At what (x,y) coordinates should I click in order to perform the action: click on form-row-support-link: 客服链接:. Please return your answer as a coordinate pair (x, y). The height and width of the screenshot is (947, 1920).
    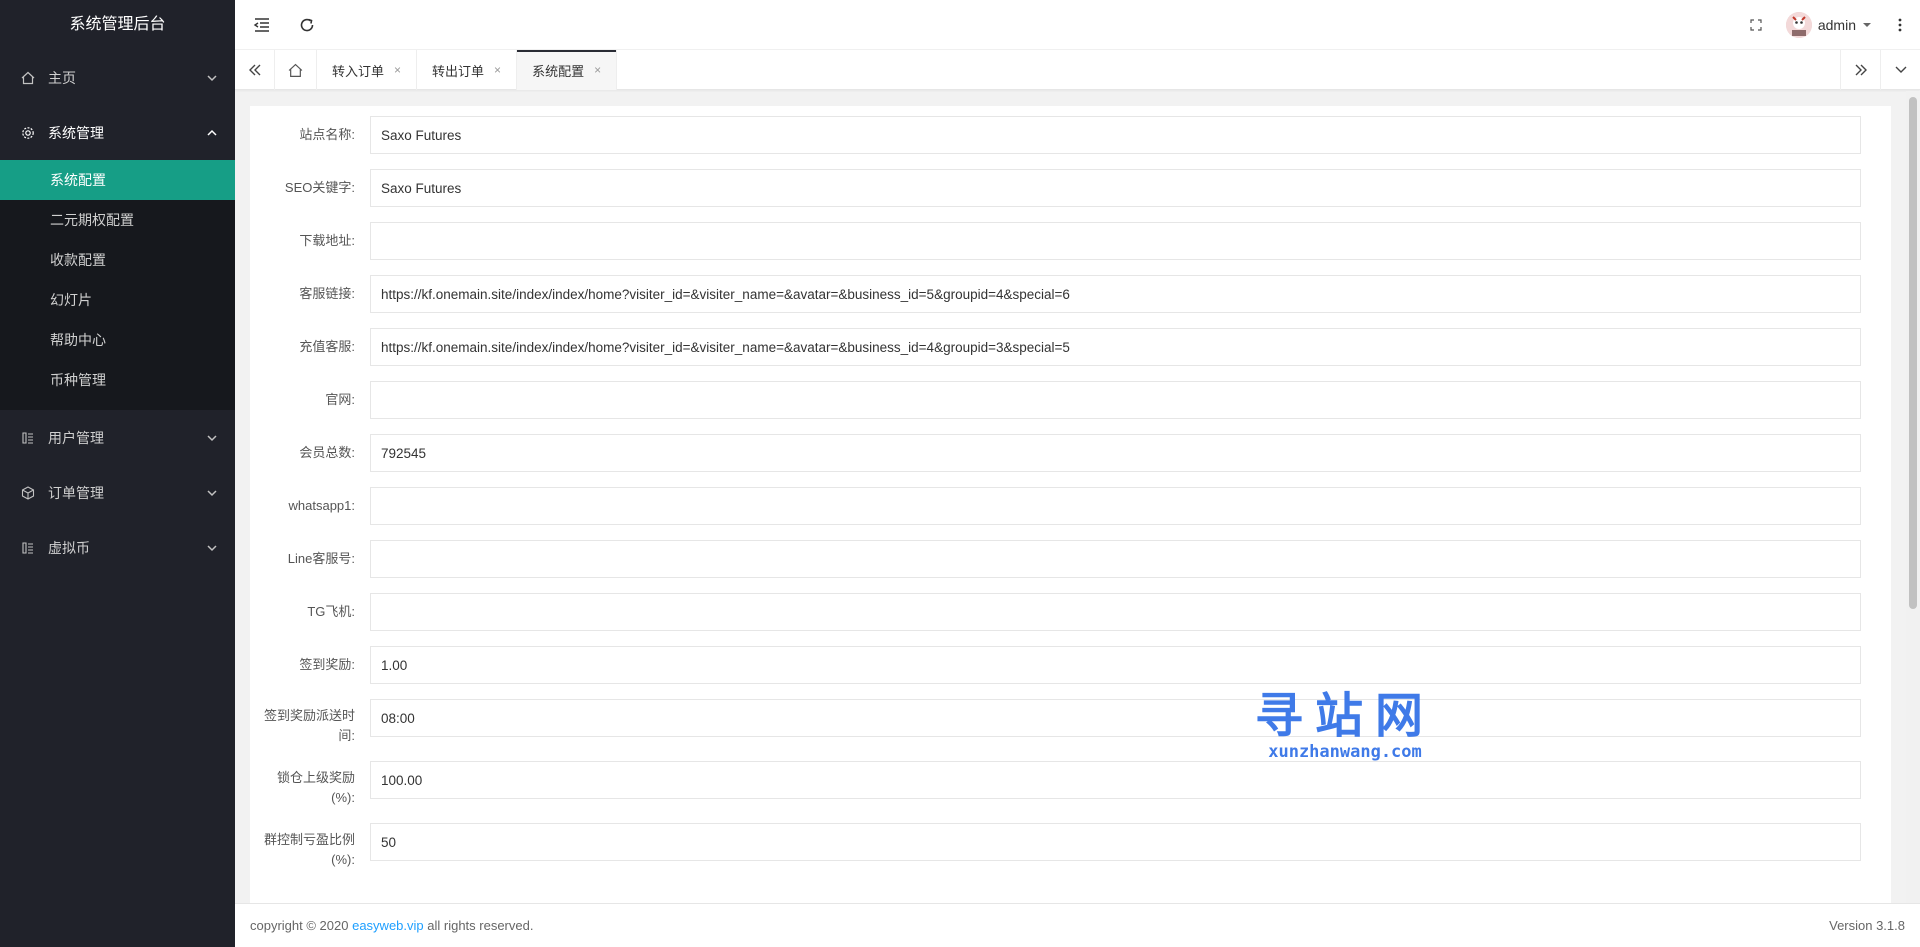
    Looking at the image, I should click on (1060, 294).